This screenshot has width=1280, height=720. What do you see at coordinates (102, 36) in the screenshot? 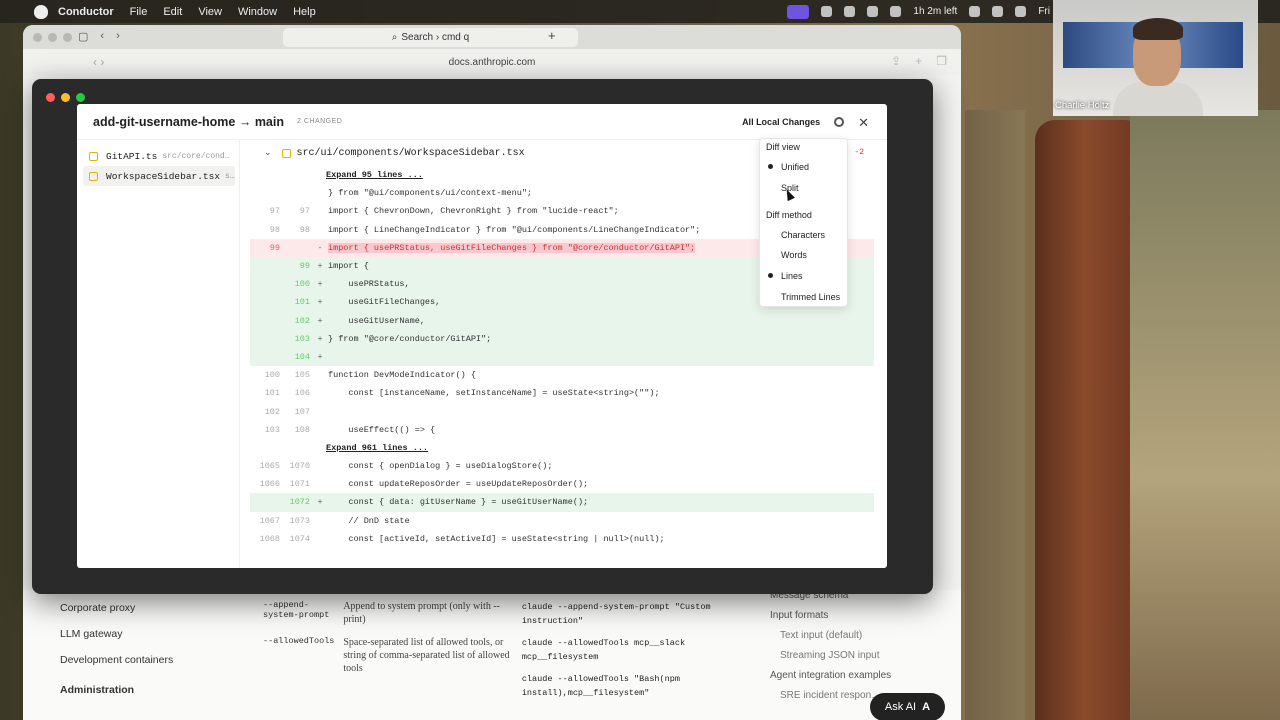
I see `back-icon: ‹` at bounding box center [102, 36].